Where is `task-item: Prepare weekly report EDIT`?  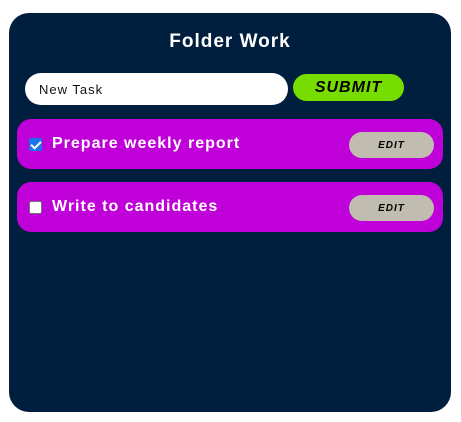
task-item: Prepare weekly report EDIT is located at coordinates (230, 144).